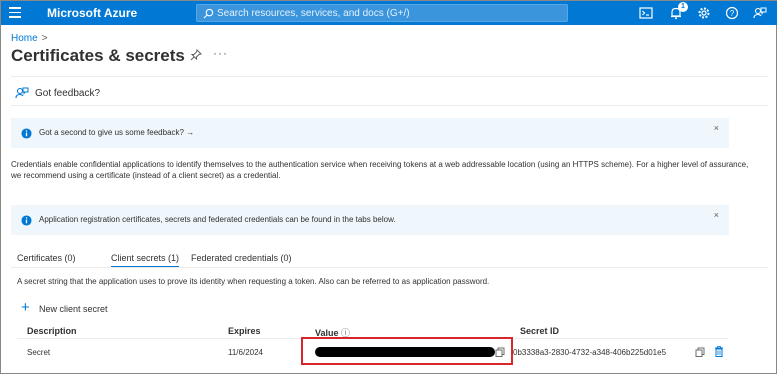  I want to click on tab-certificates: Certificates (0), so click(46, 258).